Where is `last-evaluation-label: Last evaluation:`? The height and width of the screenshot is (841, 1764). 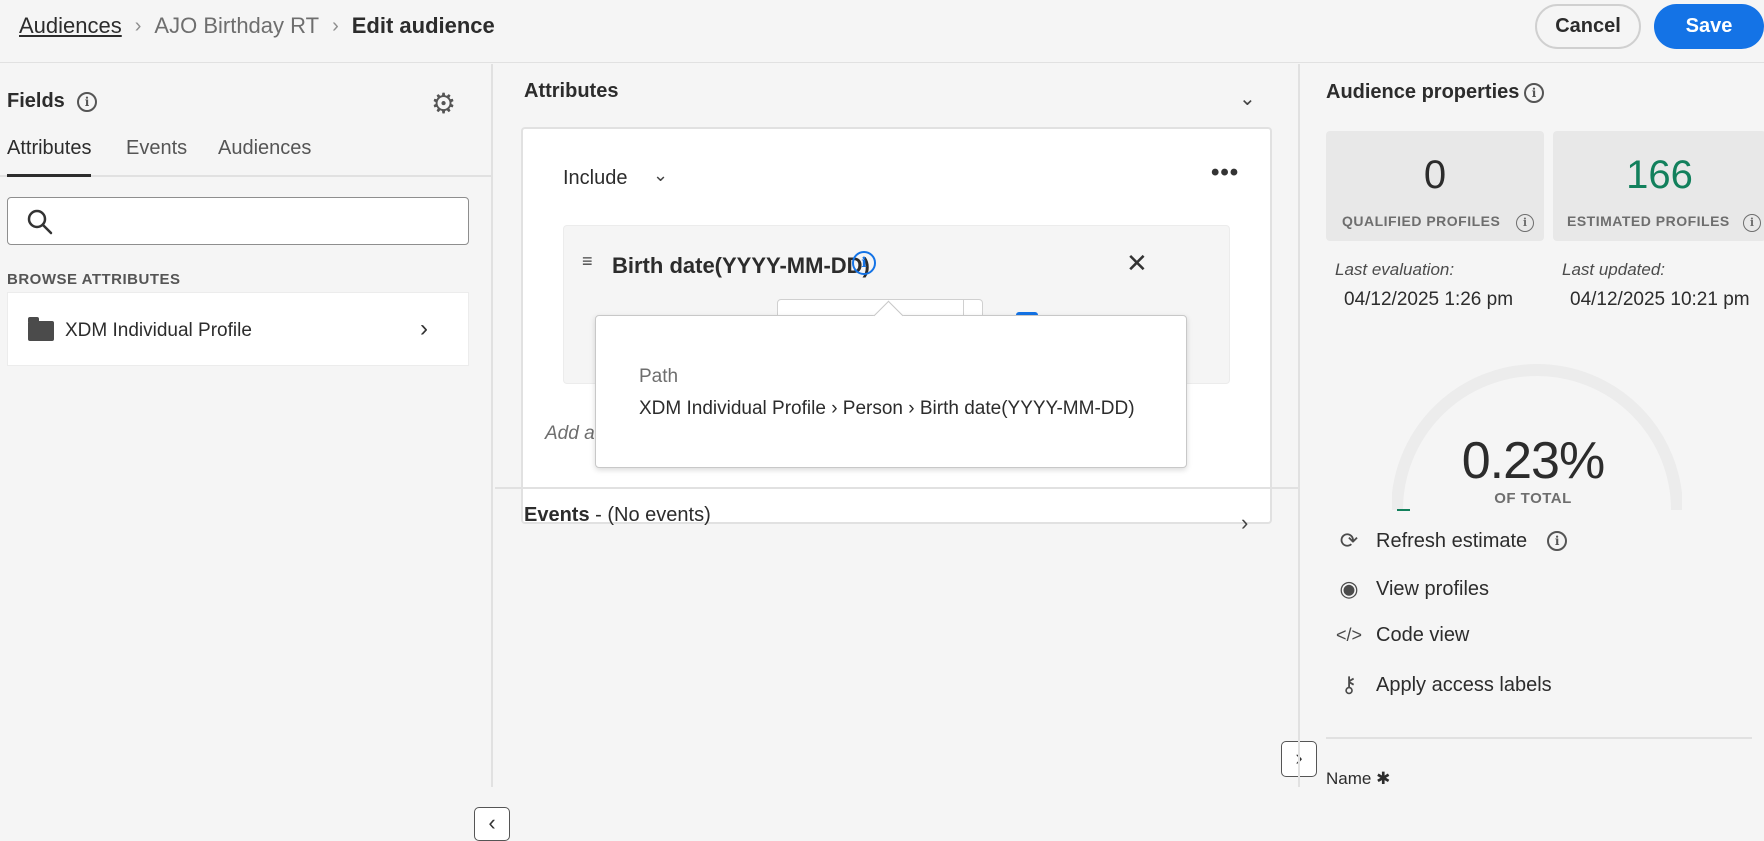
last-evaluation-label: Last evaluation: is located at coordinates (1395, 269).